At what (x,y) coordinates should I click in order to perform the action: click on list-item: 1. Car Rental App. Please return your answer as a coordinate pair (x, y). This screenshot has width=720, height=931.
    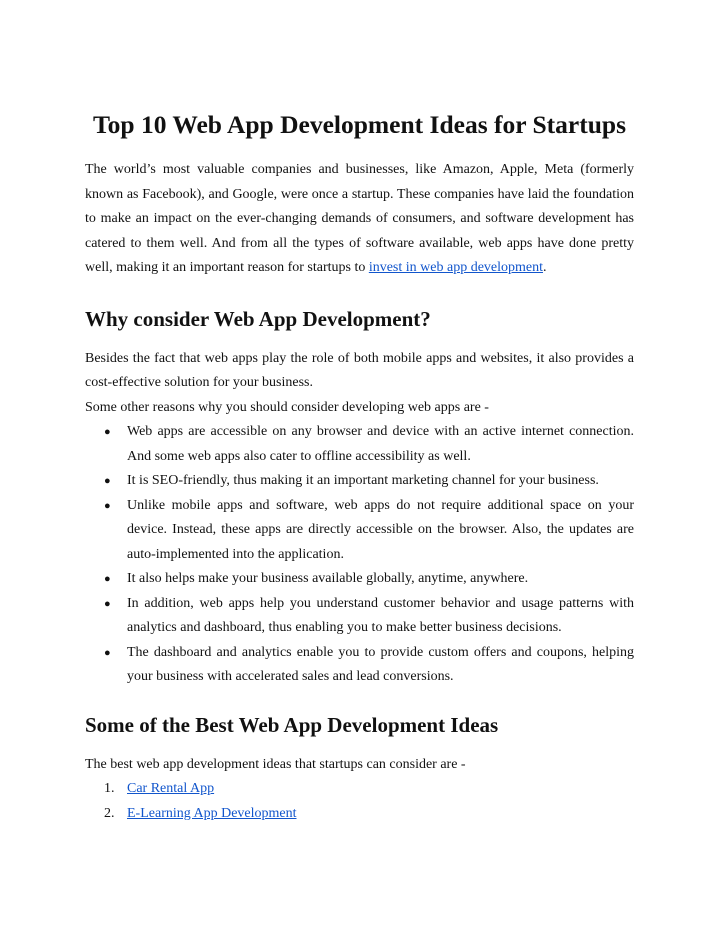
    Looking at the image, I should click on (359, 789).